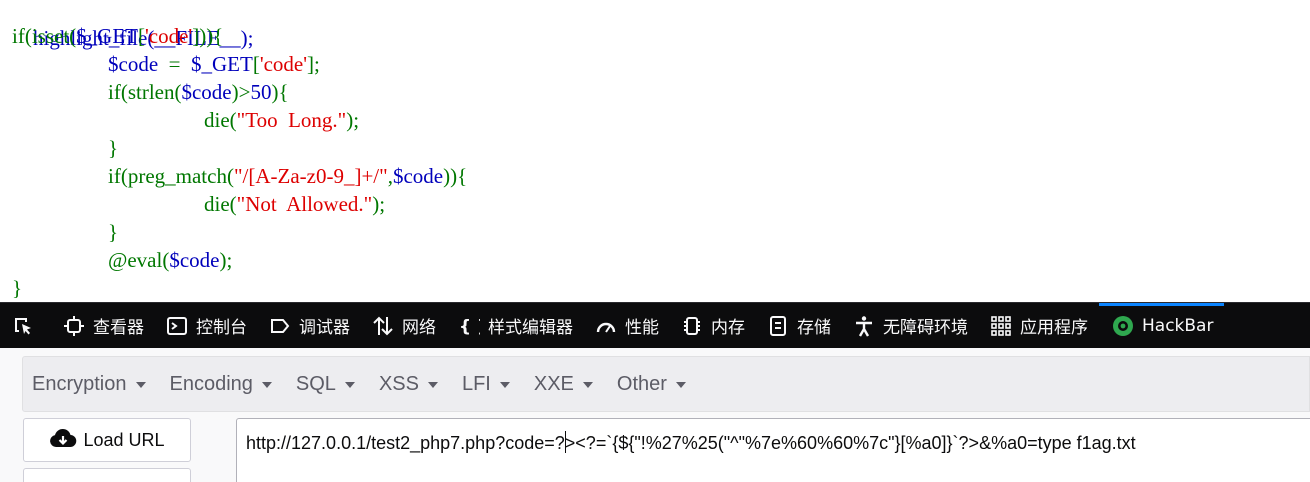  Describe the element at coordinates (419, 328) in the screenshot. I see `tab-label: 网络` at that location.